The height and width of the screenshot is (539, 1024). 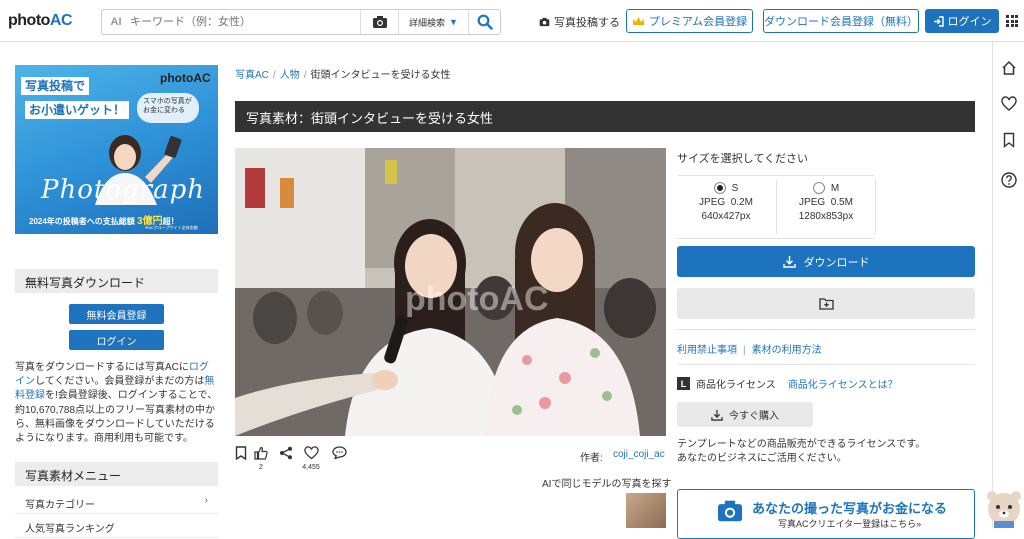 I want to click on author-link: coji_coji_ac, so click(x=639, y=454).